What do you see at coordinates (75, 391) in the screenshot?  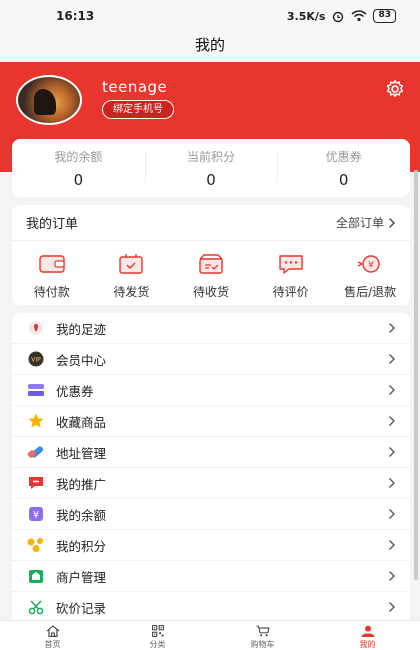 I see `menu-label: 优惠券` at bounding box center [75, 391].